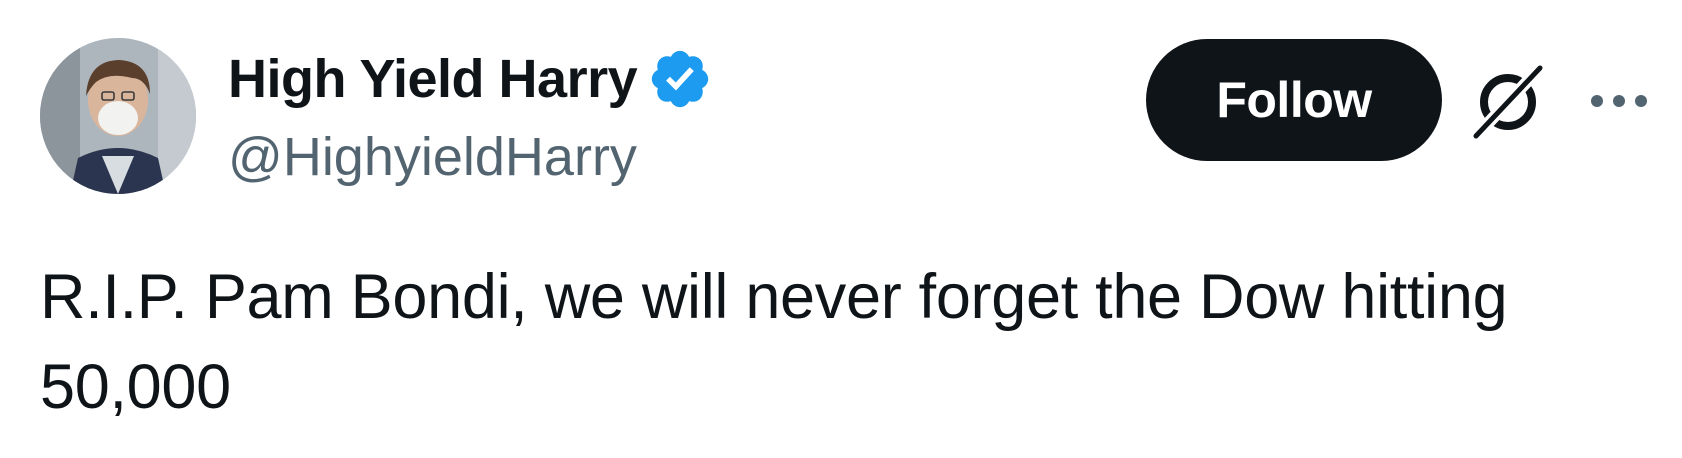  What do you see at coordinates (680, 79) in the screenshot?
I see `verified-badge-icon` at bounding box center [680, 79].